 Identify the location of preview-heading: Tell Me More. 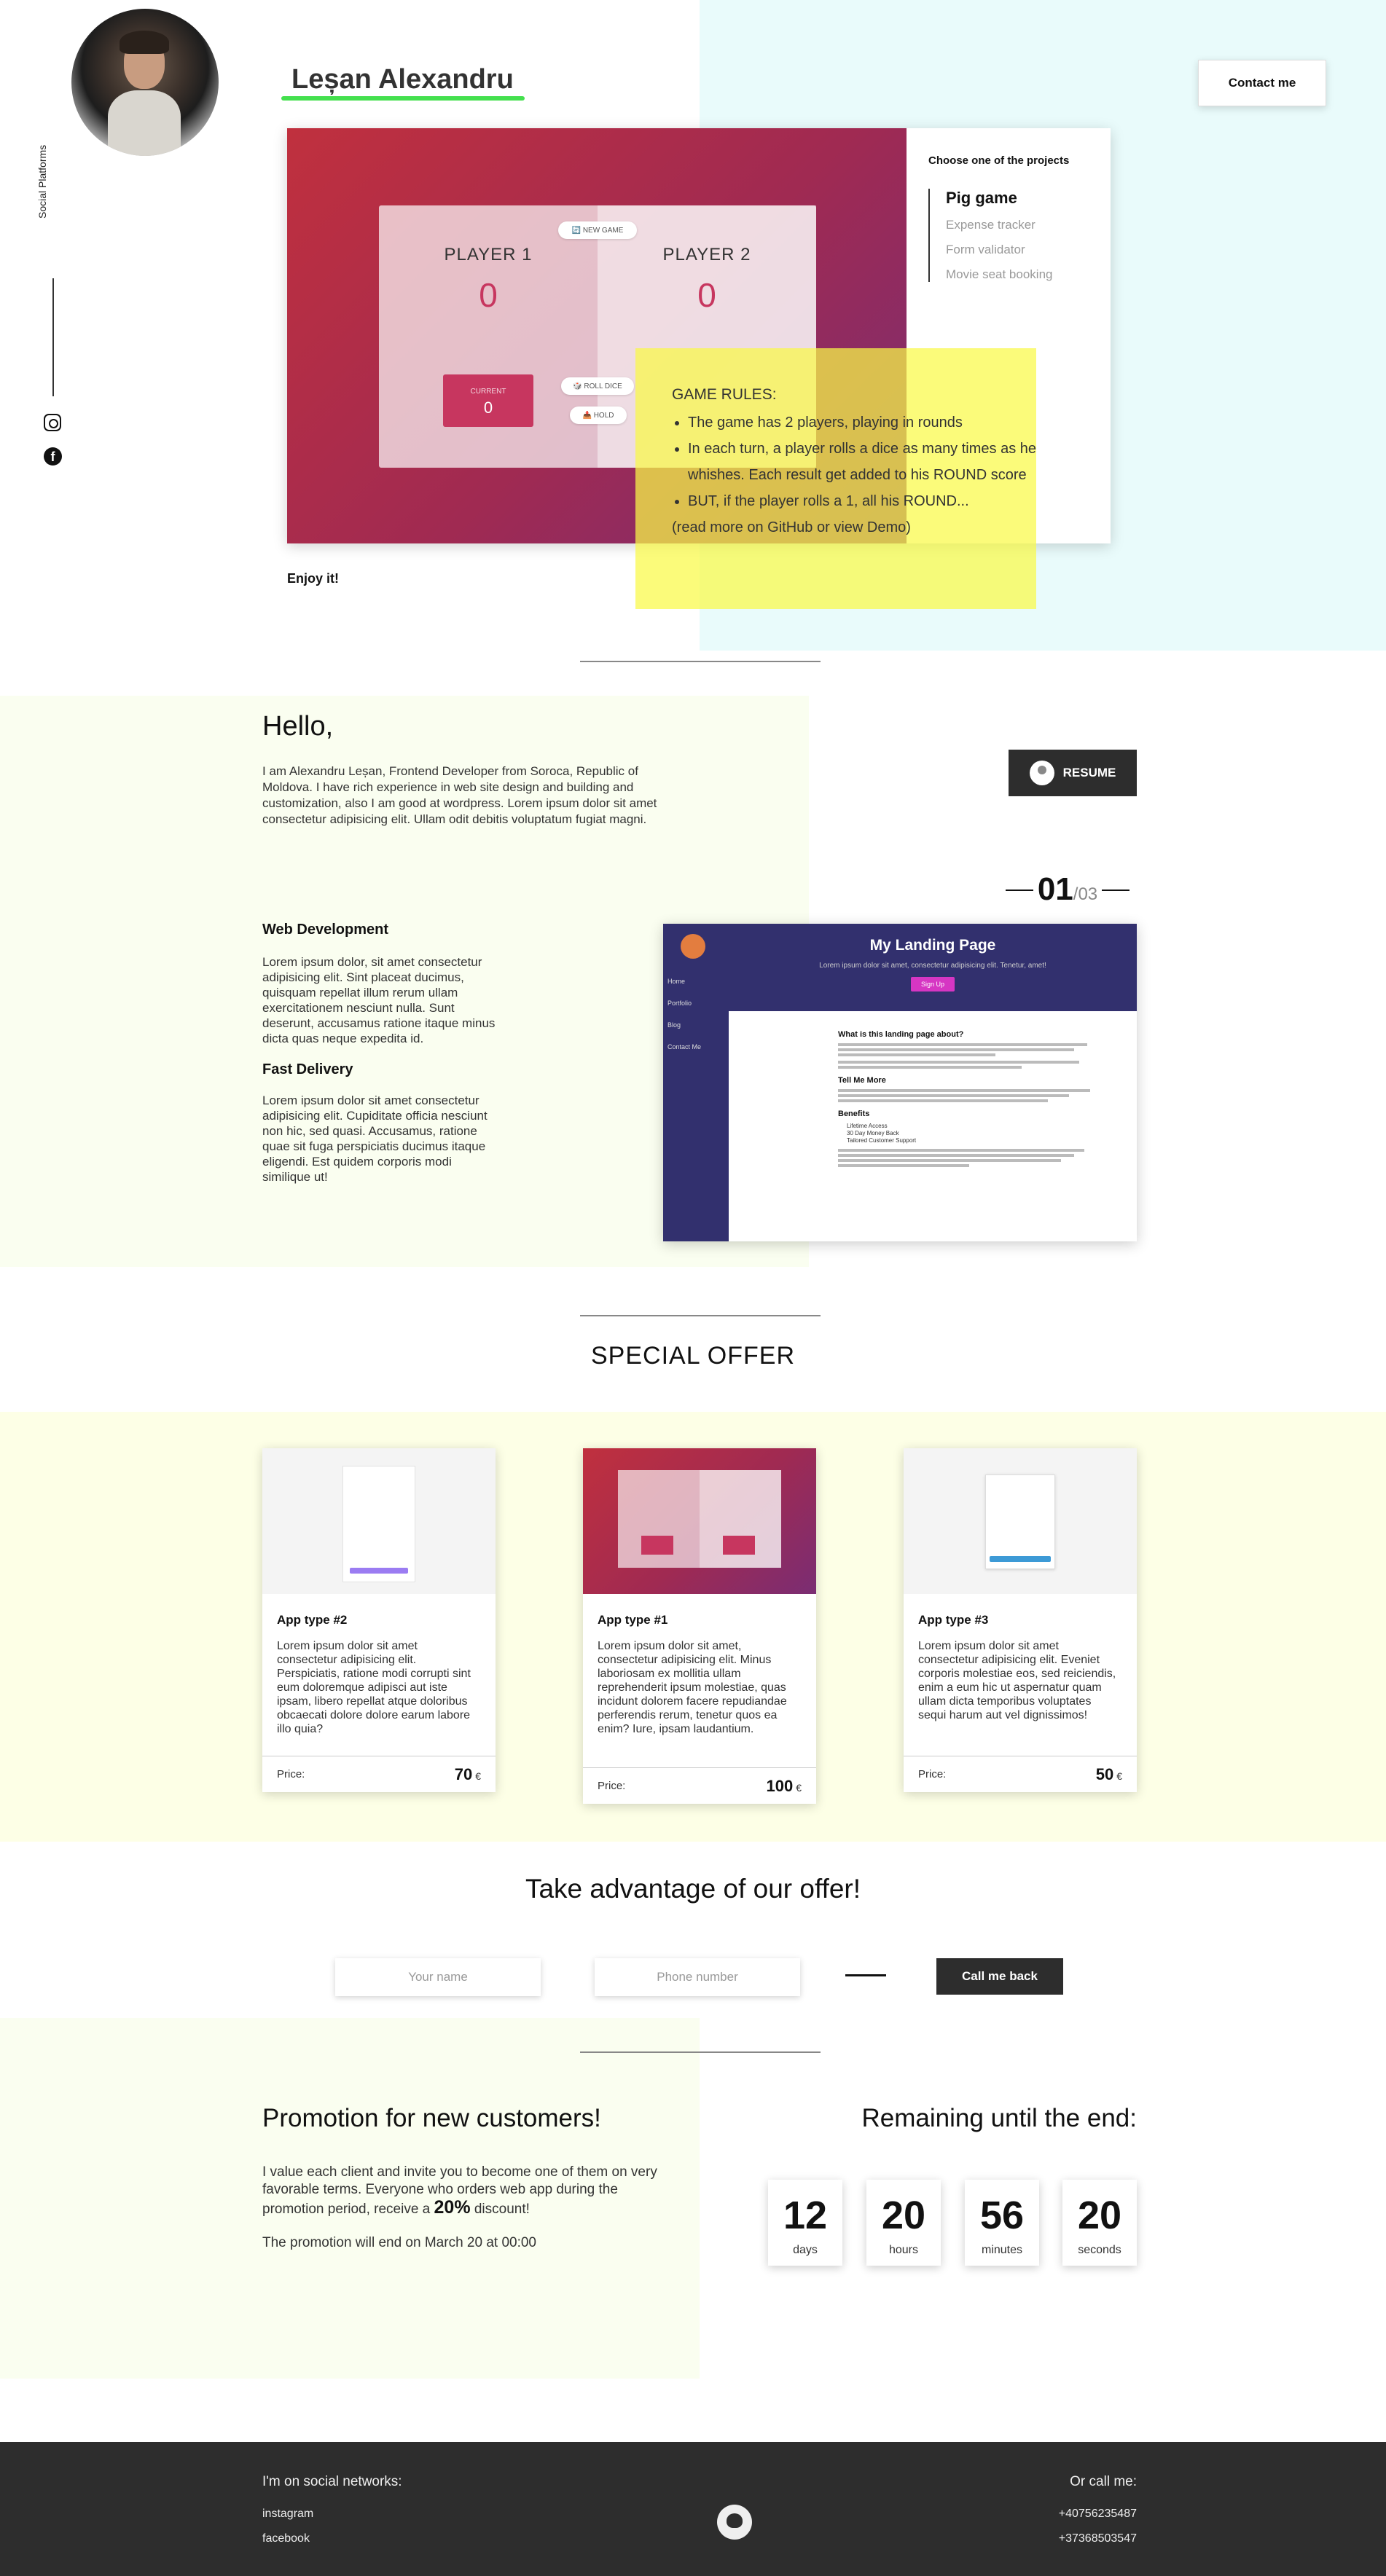
(862, 1080).